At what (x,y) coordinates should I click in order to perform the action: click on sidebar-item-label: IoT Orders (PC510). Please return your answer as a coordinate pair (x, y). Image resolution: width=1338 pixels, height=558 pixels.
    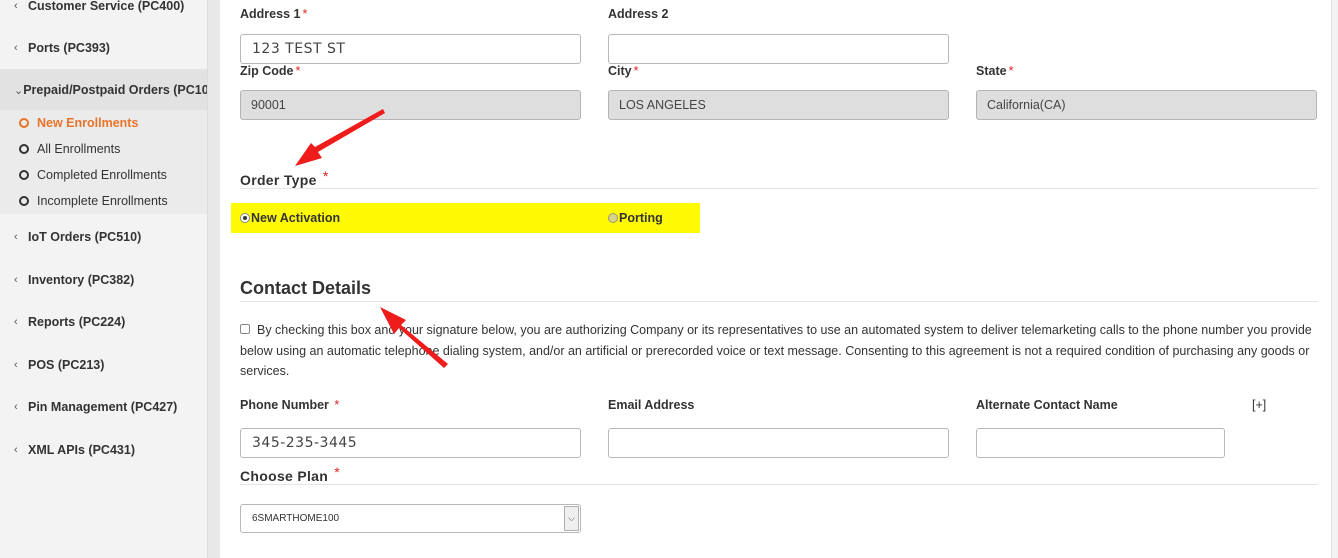
    Looking at the image, I should click on (85, 237).